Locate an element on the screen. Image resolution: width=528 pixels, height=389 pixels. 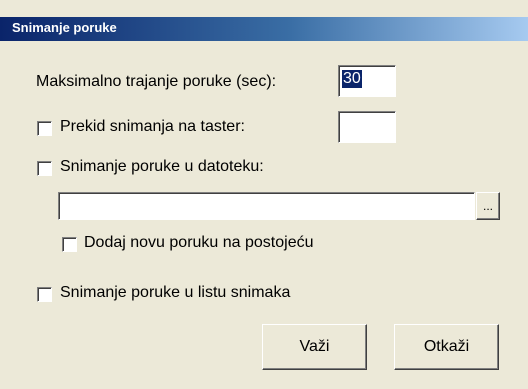
max-duration-value: 30 is located at coordinates (352, 79).